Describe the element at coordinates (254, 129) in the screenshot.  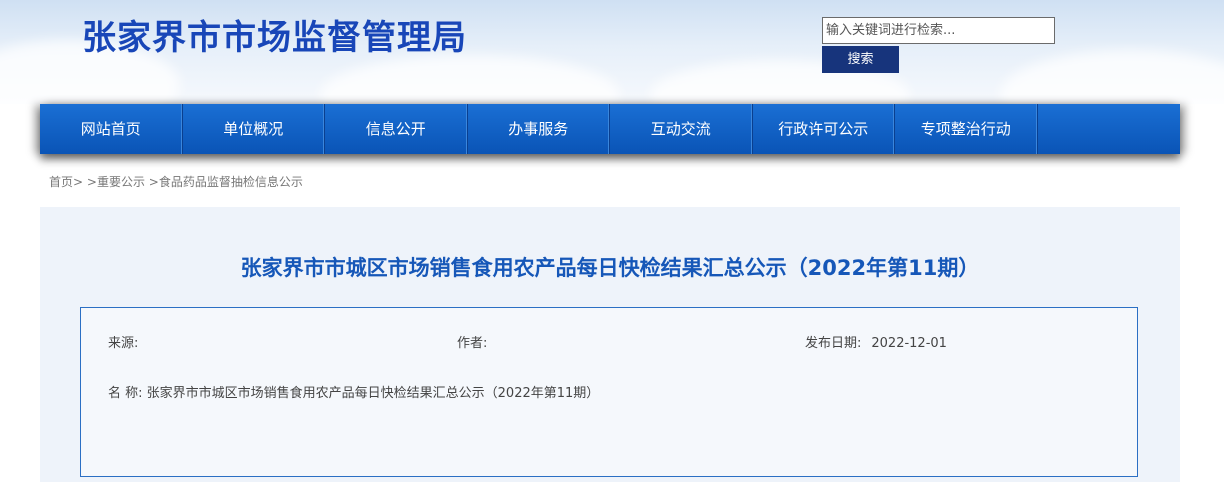
I see `nav-item-overview: 单位概况` at that location.